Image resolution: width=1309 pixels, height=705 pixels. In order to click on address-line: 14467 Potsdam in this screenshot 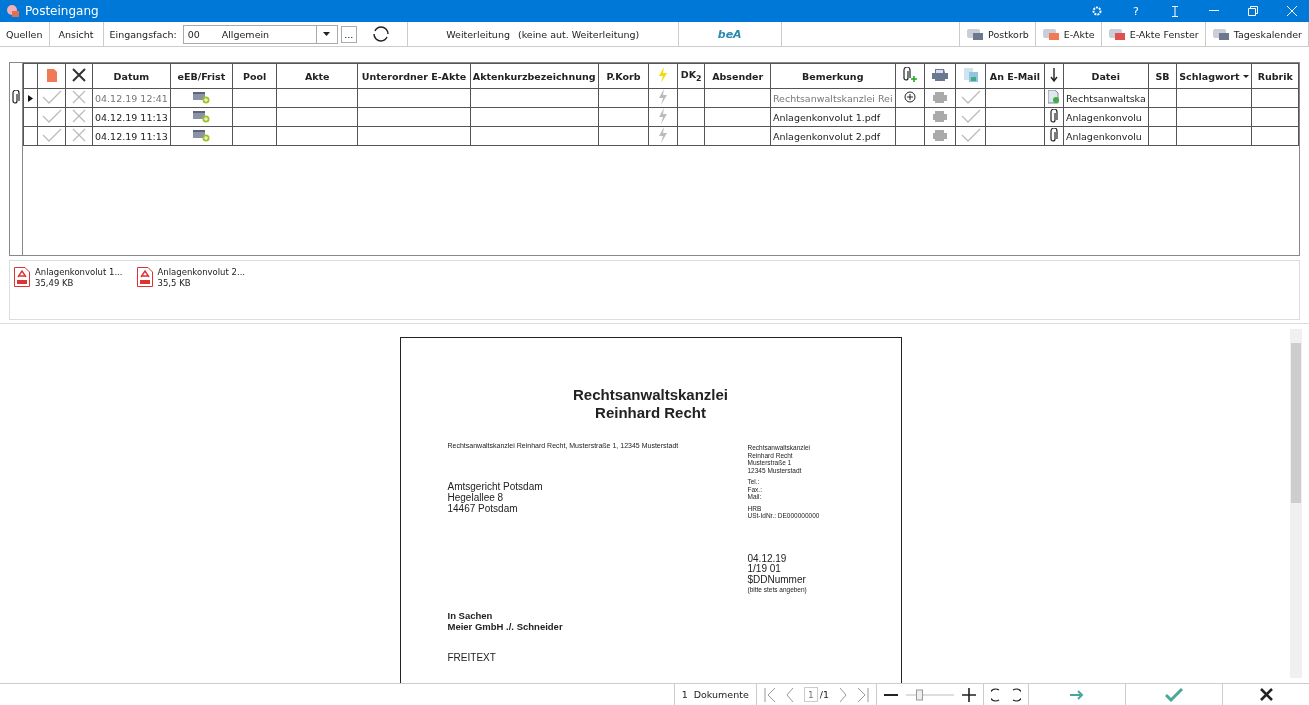, I will do `click(483, 508)`.